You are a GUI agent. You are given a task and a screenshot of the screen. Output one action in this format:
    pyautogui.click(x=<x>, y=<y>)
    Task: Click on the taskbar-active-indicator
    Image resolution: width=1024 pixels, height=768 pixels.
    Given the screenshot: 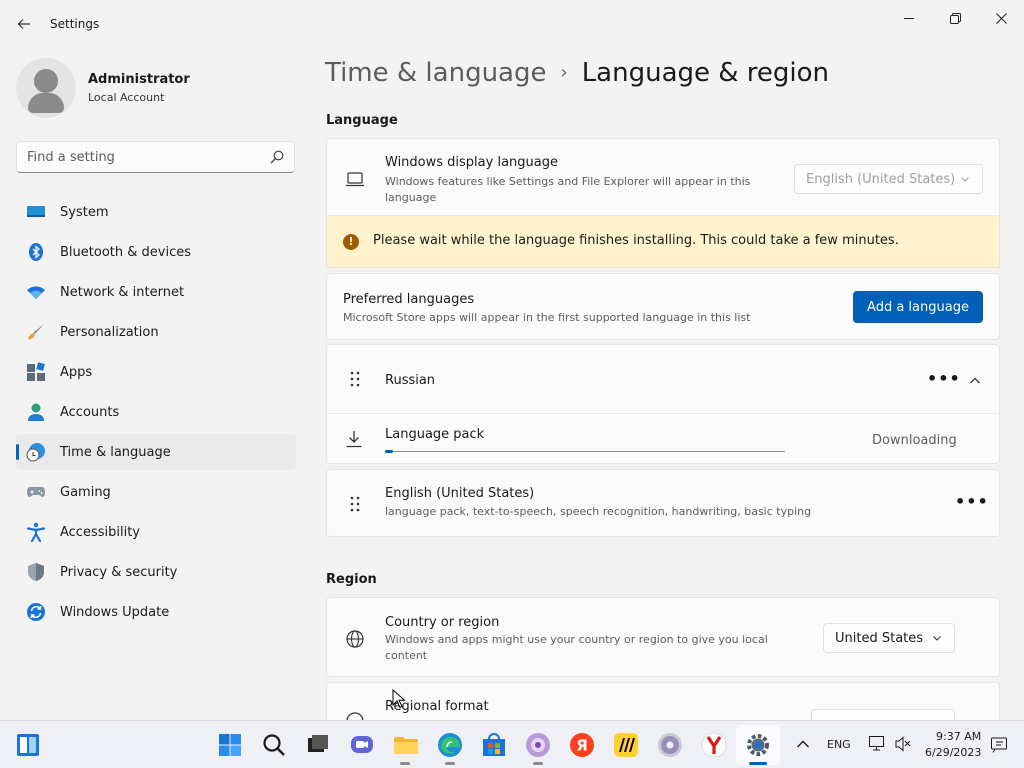 What is the action you would take?
    pyautogui.click(x=758, y=763)
    